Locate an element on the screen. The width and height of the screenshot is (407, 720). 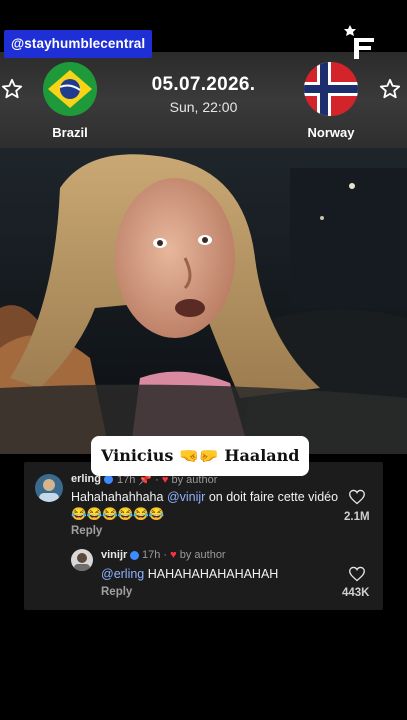
like-count: 2.1M is located at coordinates (357, 517).